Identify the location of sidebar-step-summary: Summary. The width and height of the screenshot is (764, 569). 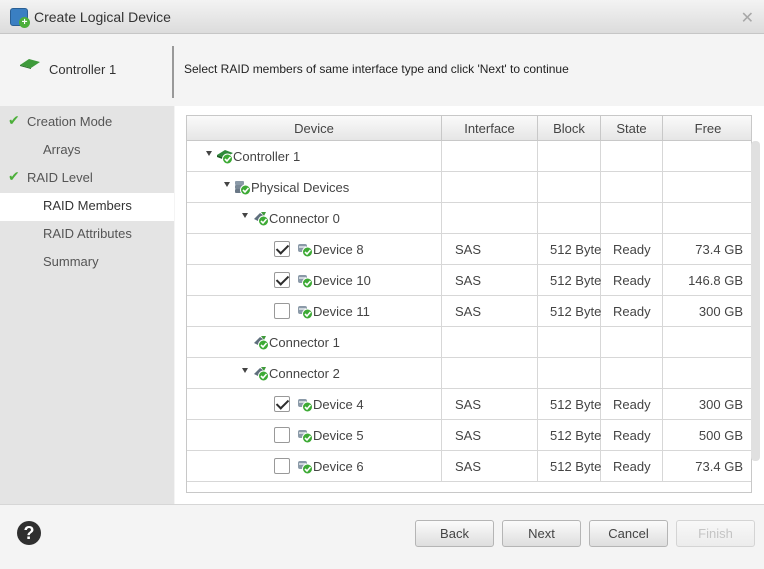
(87, 263).